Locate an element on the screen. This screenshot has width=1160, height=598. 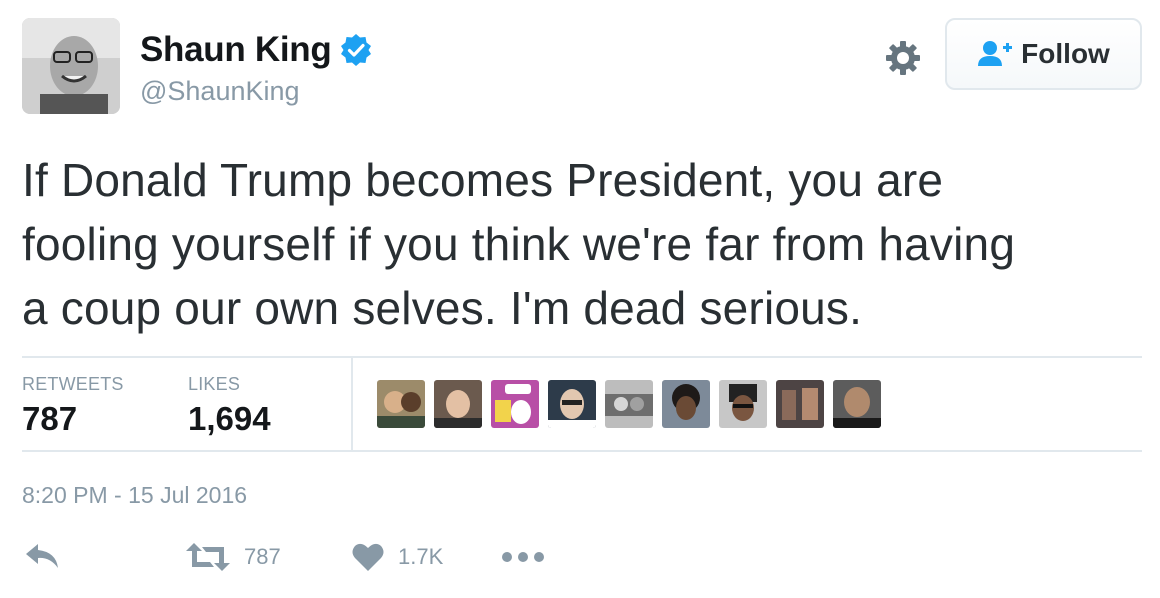
reply-icon is located at coordinates (42, 556).